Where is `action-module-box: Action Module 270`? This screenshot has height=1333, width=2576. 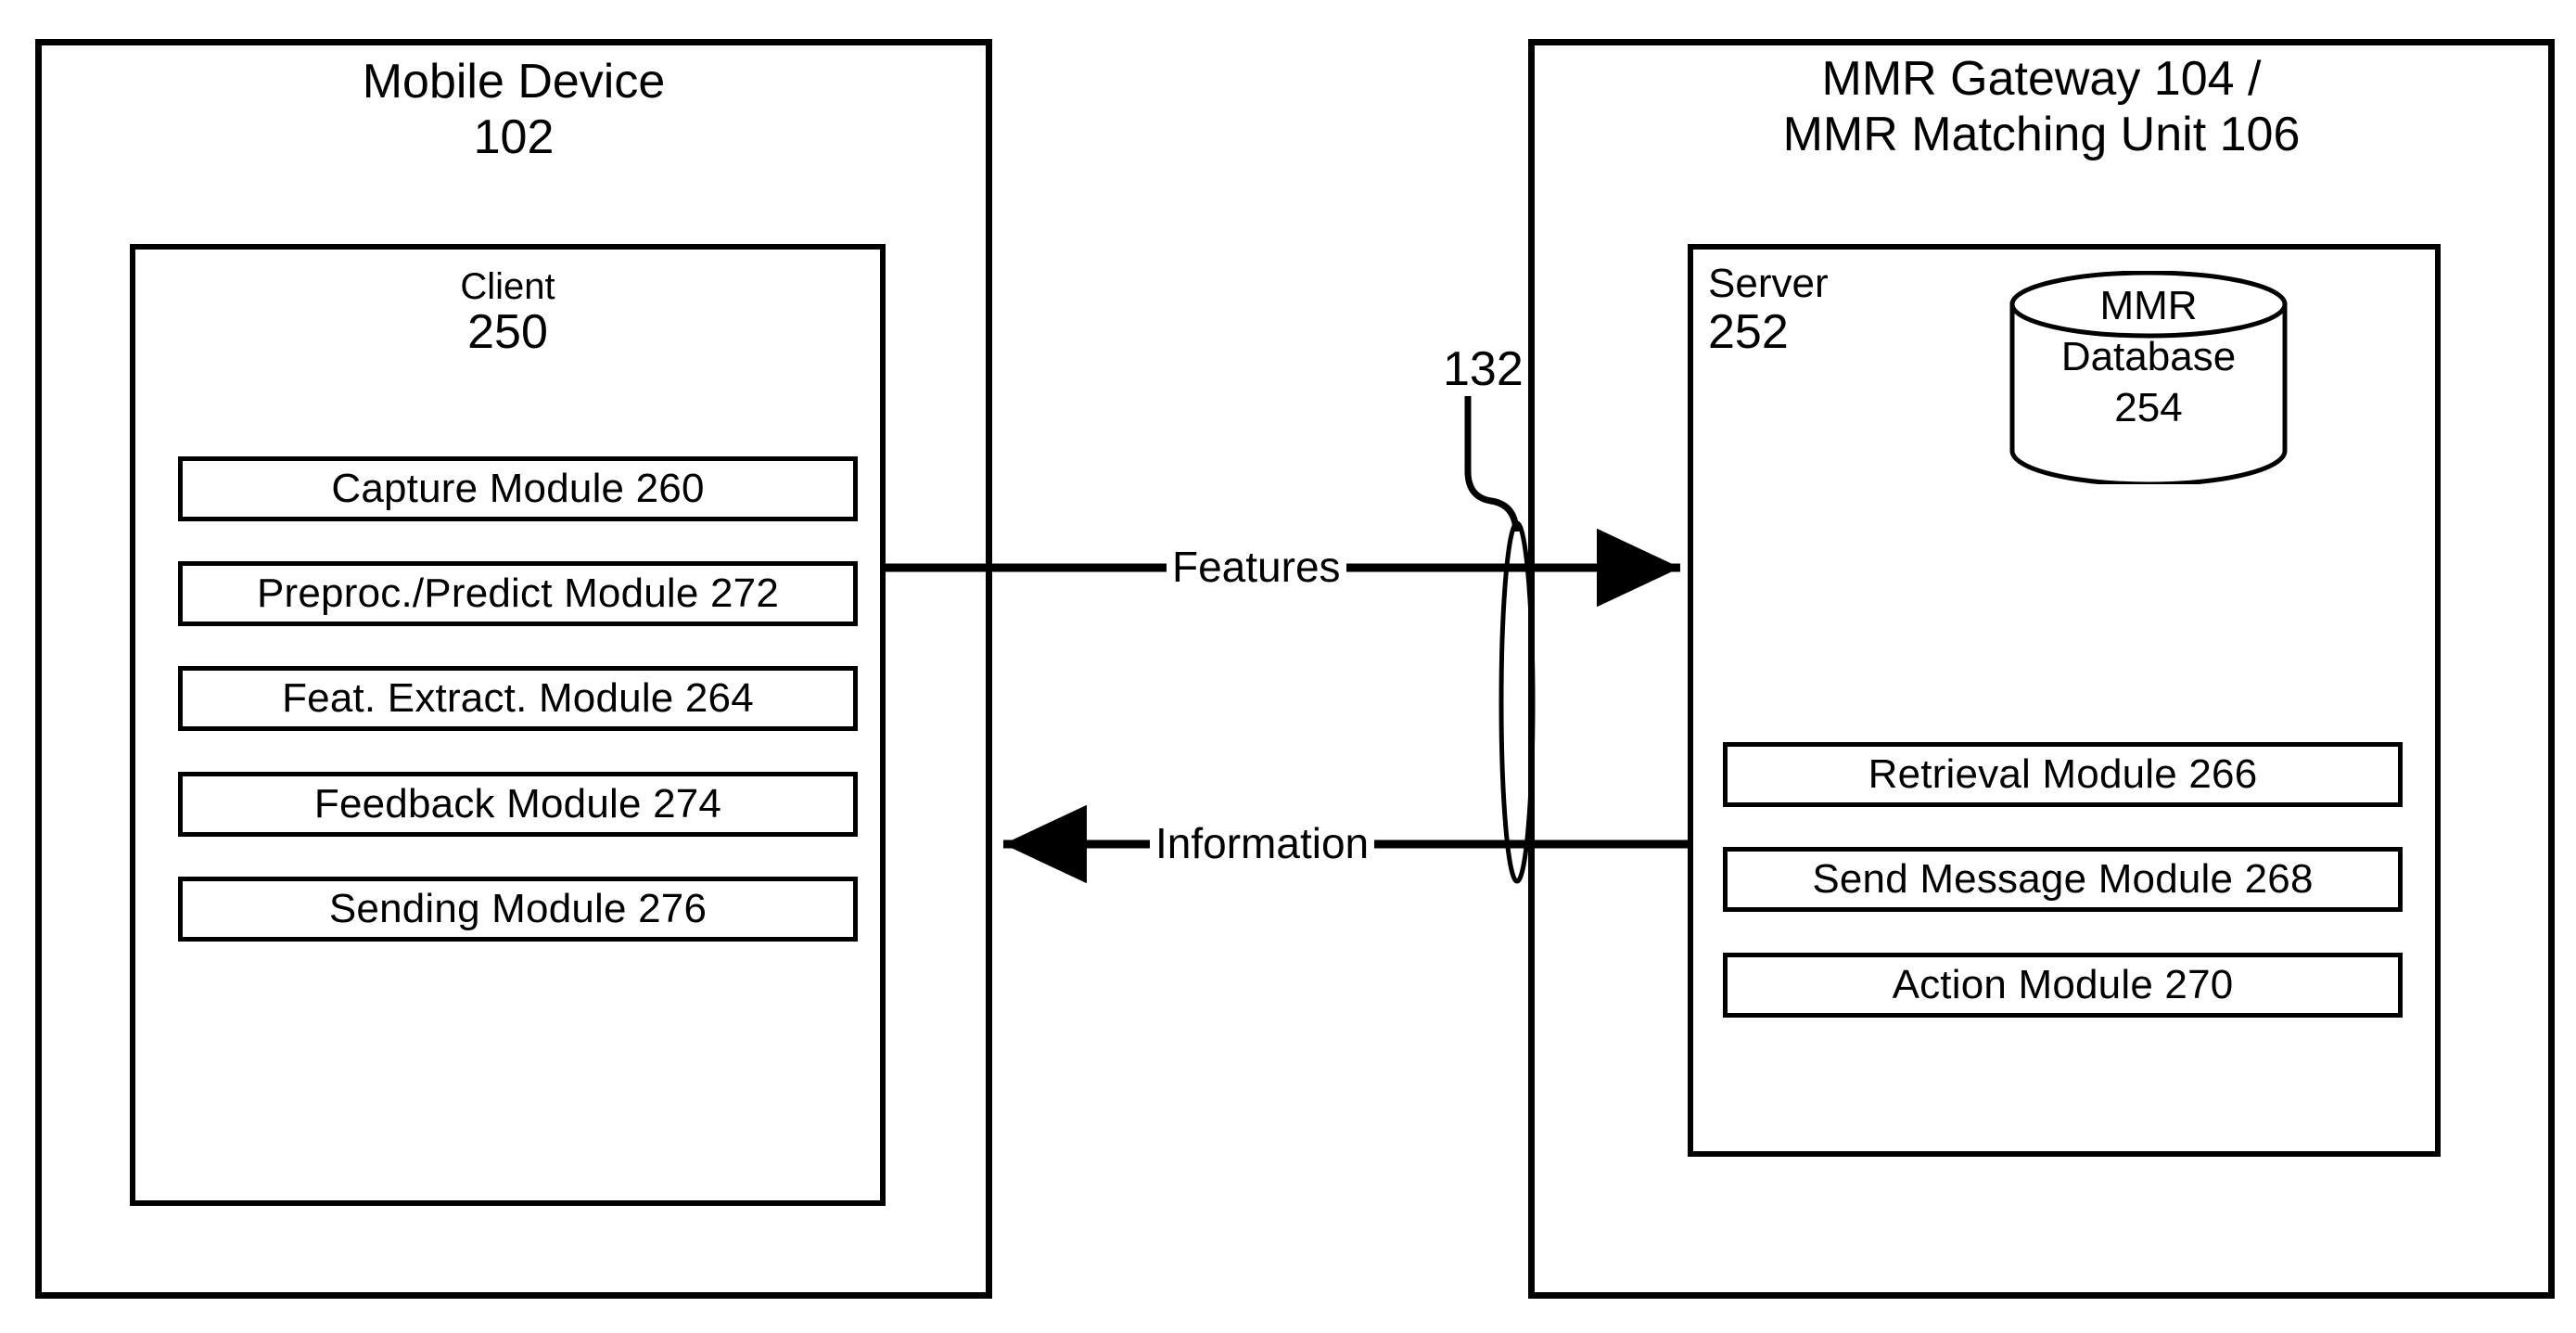 action-module-box: Action Module 270 is located at coordinates (2063, 986).